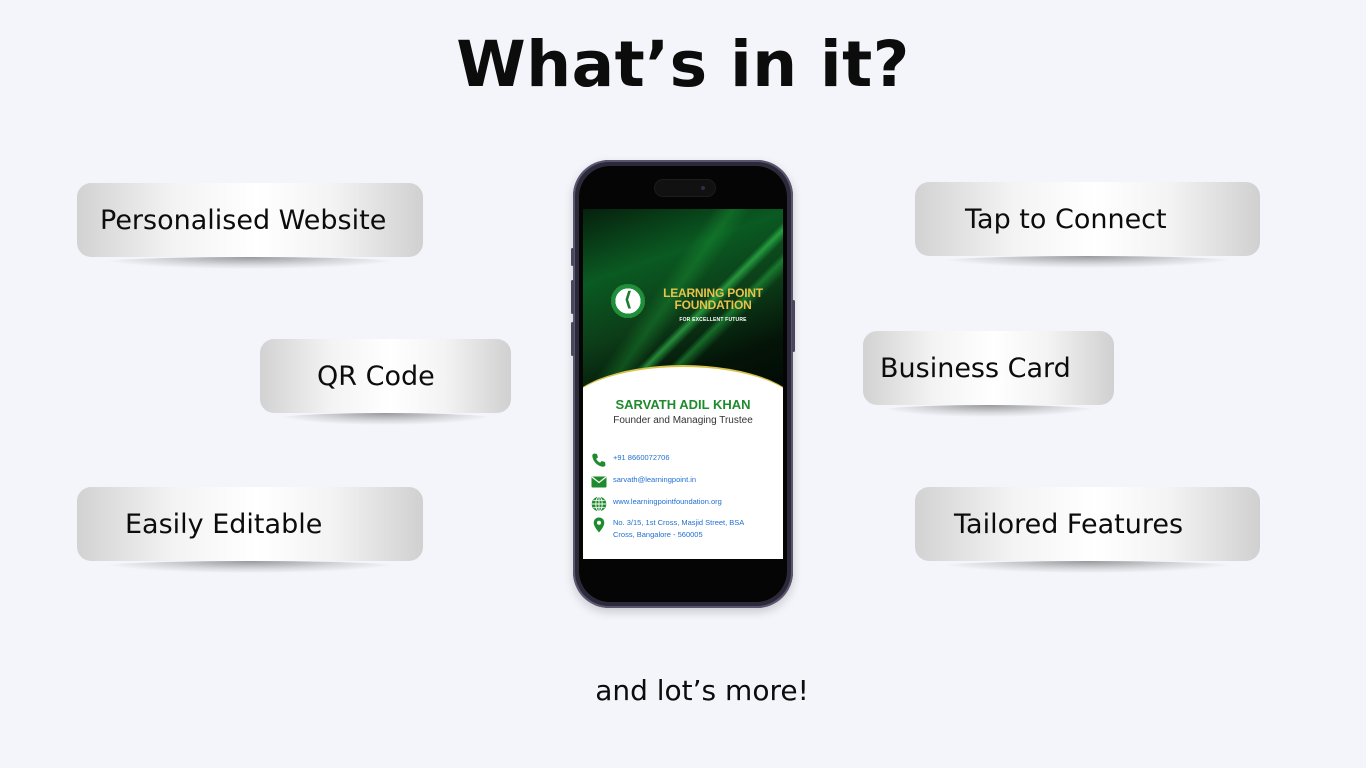  What do you see at coordinates (658, 534) in the screenshot?
I see `address-line2: Cross, Bangalore - 560005` at bounding box center [658, 534].